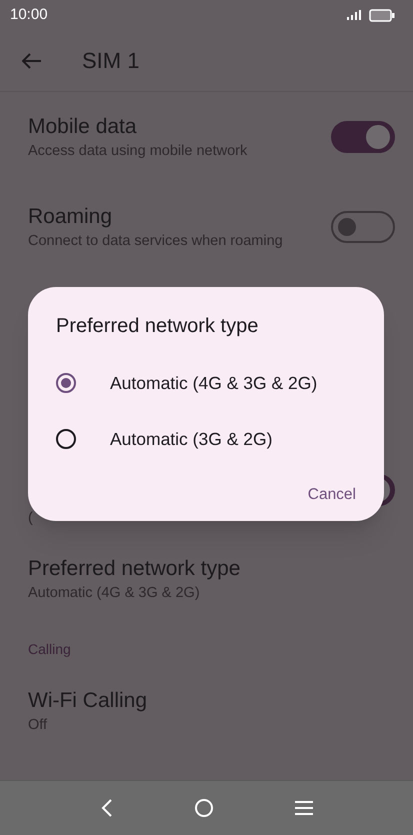  Describe the element at coordinates (382, 15) in the screenshot. I see `battery-icon` at that location.